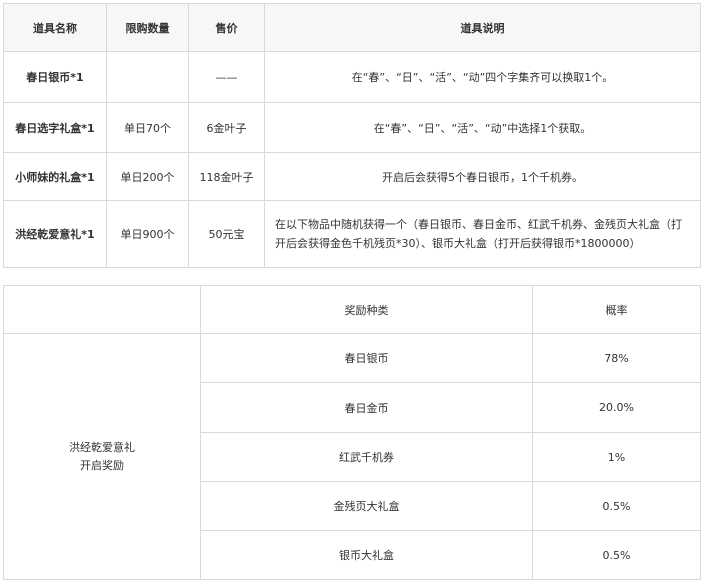 The width and height of the screenshot is (704, 583). Describe the element at coordinates (366, 506) in the screenshot. I see `reward-item: 金残页大礼盒` at that location.